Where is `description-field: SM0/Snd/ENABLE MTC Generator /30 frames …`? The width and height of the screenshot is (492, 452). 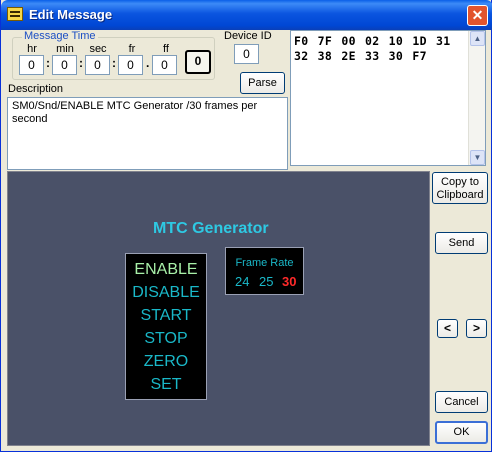 description-field: SM0/Snd/ENABLE MTC Generator /30 frames … is located at coordinates (147, 133).